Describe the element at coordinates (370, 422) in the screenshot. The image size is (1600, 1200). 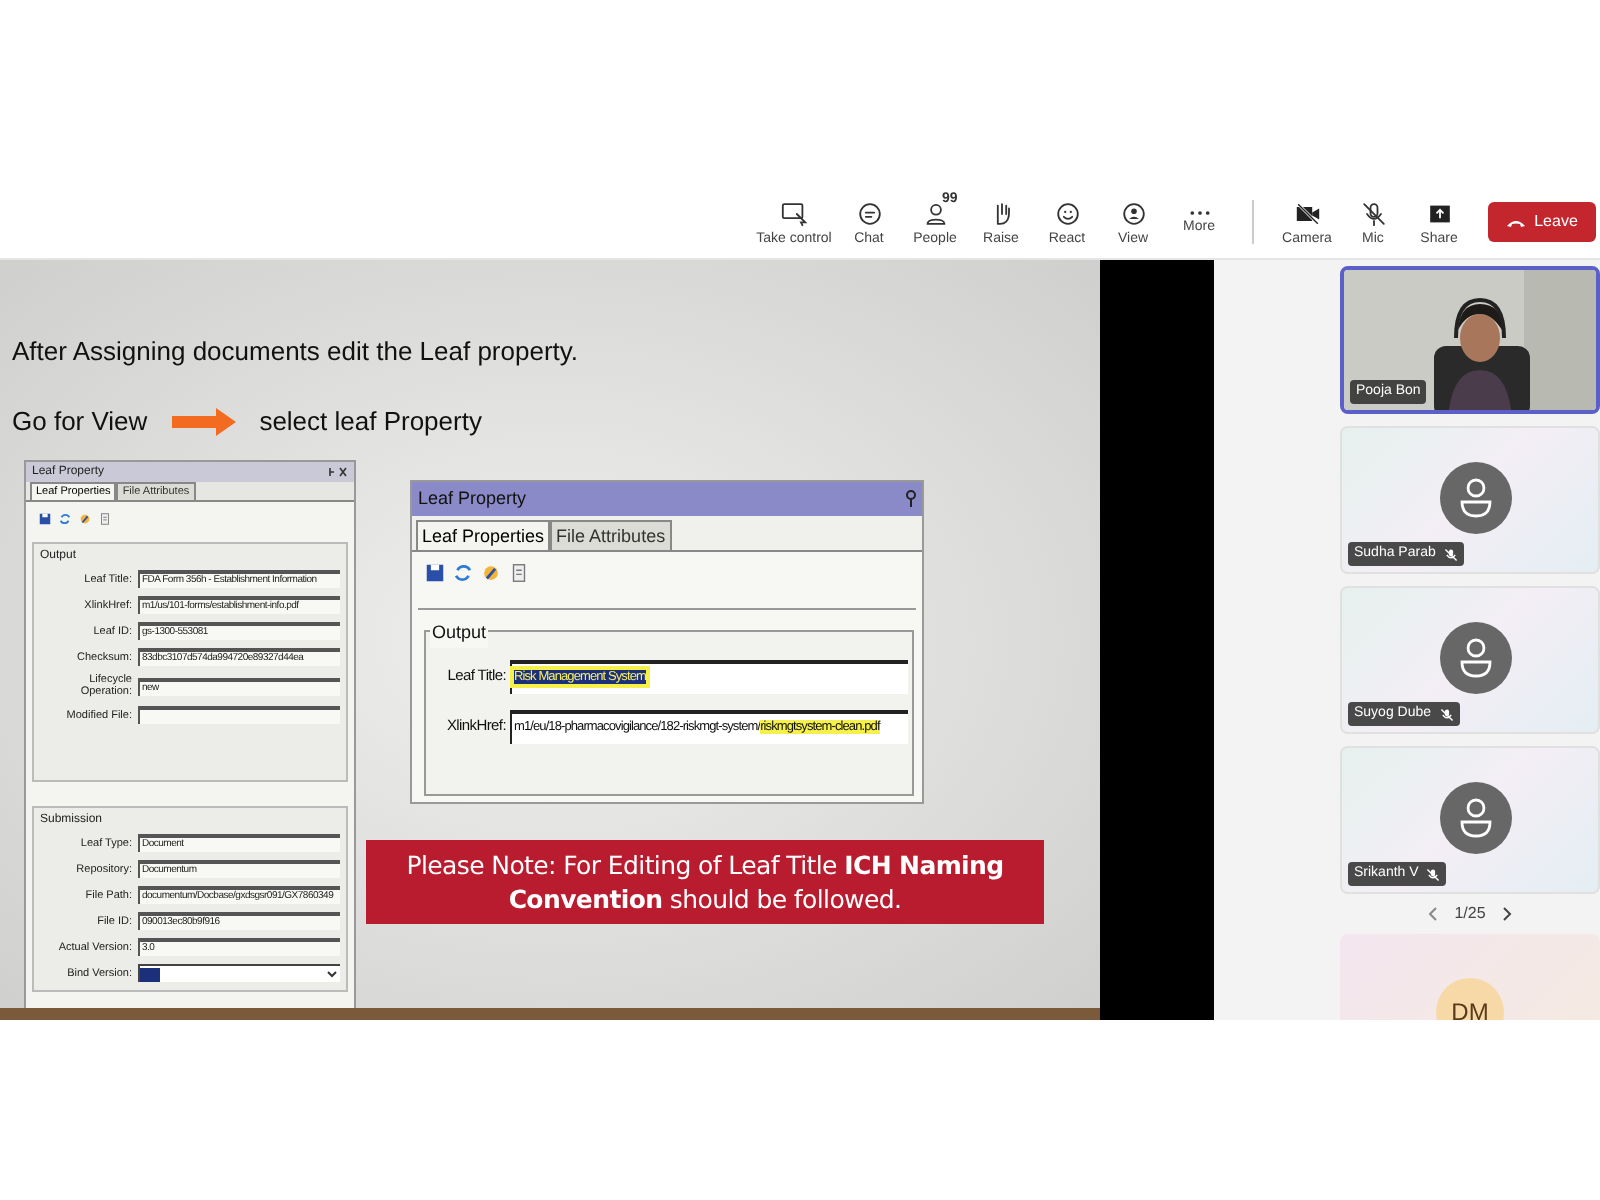
I see `step-text: select leaf Property` at that location.